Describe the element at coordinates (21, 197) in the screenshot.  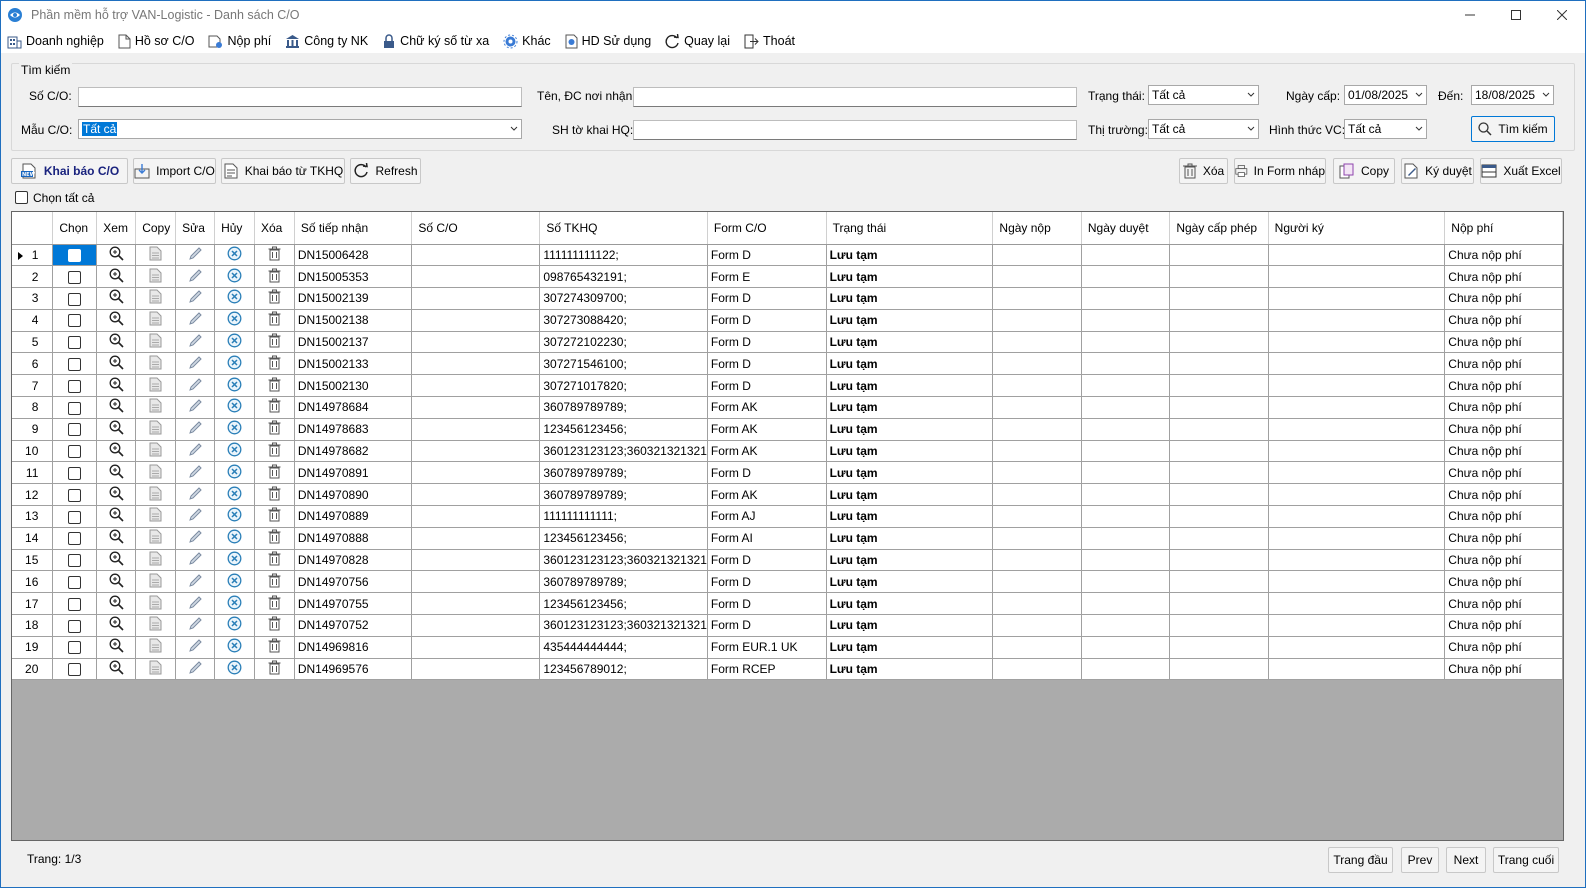
I see `chon-tat-ca-checkbox` at that location.